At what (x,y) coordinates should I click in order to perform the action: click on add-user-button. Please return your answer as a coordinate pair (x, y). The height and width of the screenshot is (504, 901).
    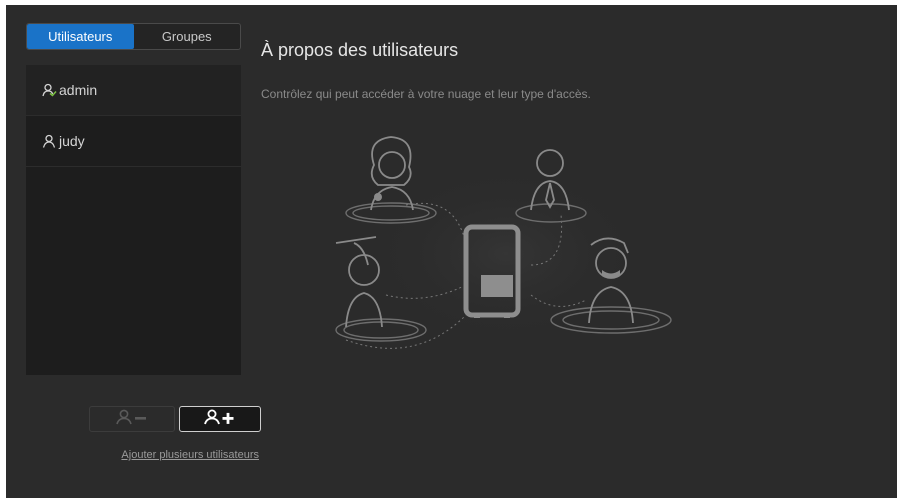
    Looking at the image, I should click on (220, 419).